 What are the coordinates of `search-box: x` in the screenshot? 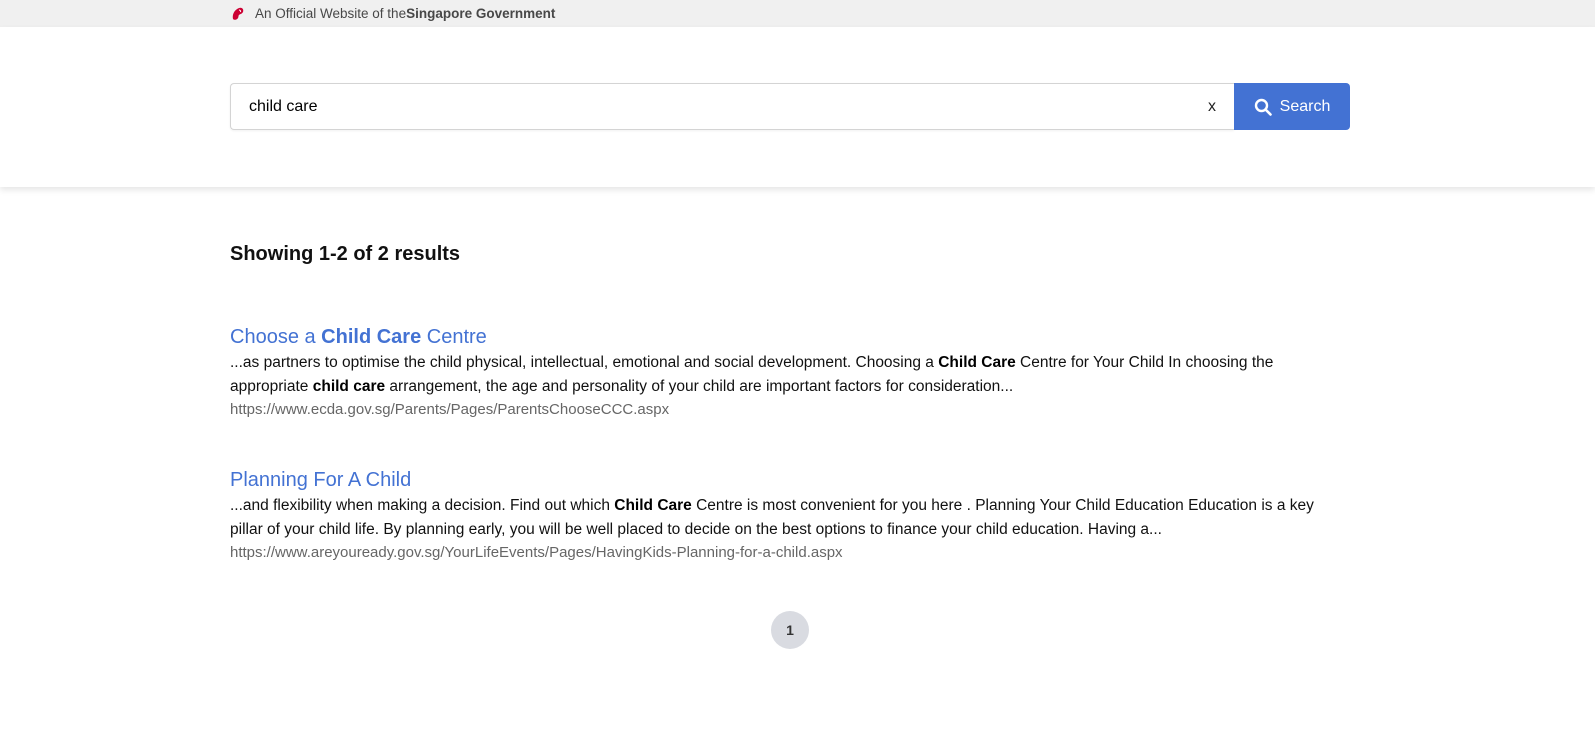 It's located at (732, 106).